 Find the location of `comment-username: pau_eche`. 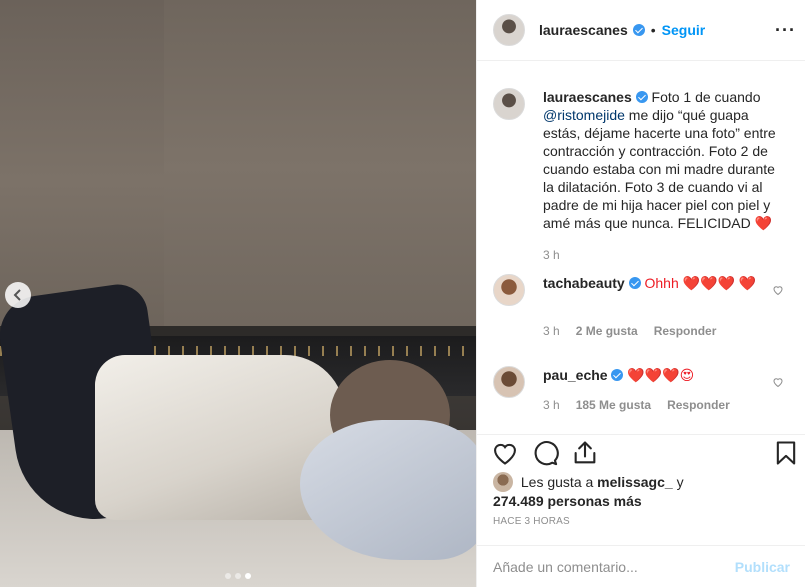

comment-username: pau_eche is located at coordinates (575, 375).